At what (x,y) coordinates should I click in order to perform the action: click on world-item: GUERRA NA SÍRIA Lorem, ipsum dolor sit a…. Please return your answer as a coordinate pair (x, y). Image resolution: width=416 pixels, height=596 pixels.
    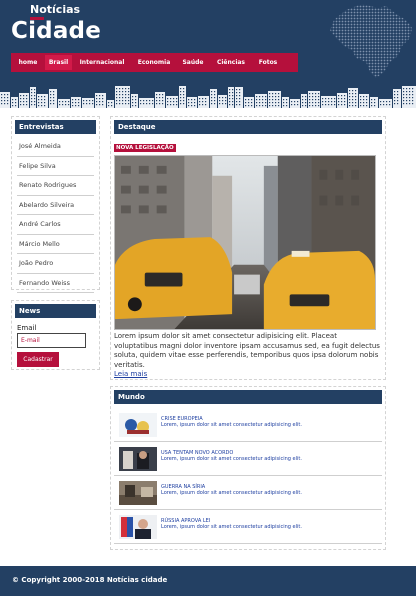
    Looking at the image, I should click on (248, 493).